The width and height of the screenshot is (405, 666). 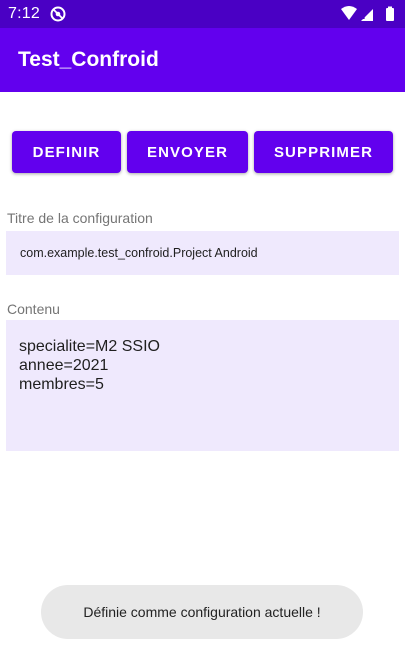 What do you see at coordinates (323, 152) in the screenshot?
I see `supprimer-button: SUPPRIMER` at bounding box center [323, 152].